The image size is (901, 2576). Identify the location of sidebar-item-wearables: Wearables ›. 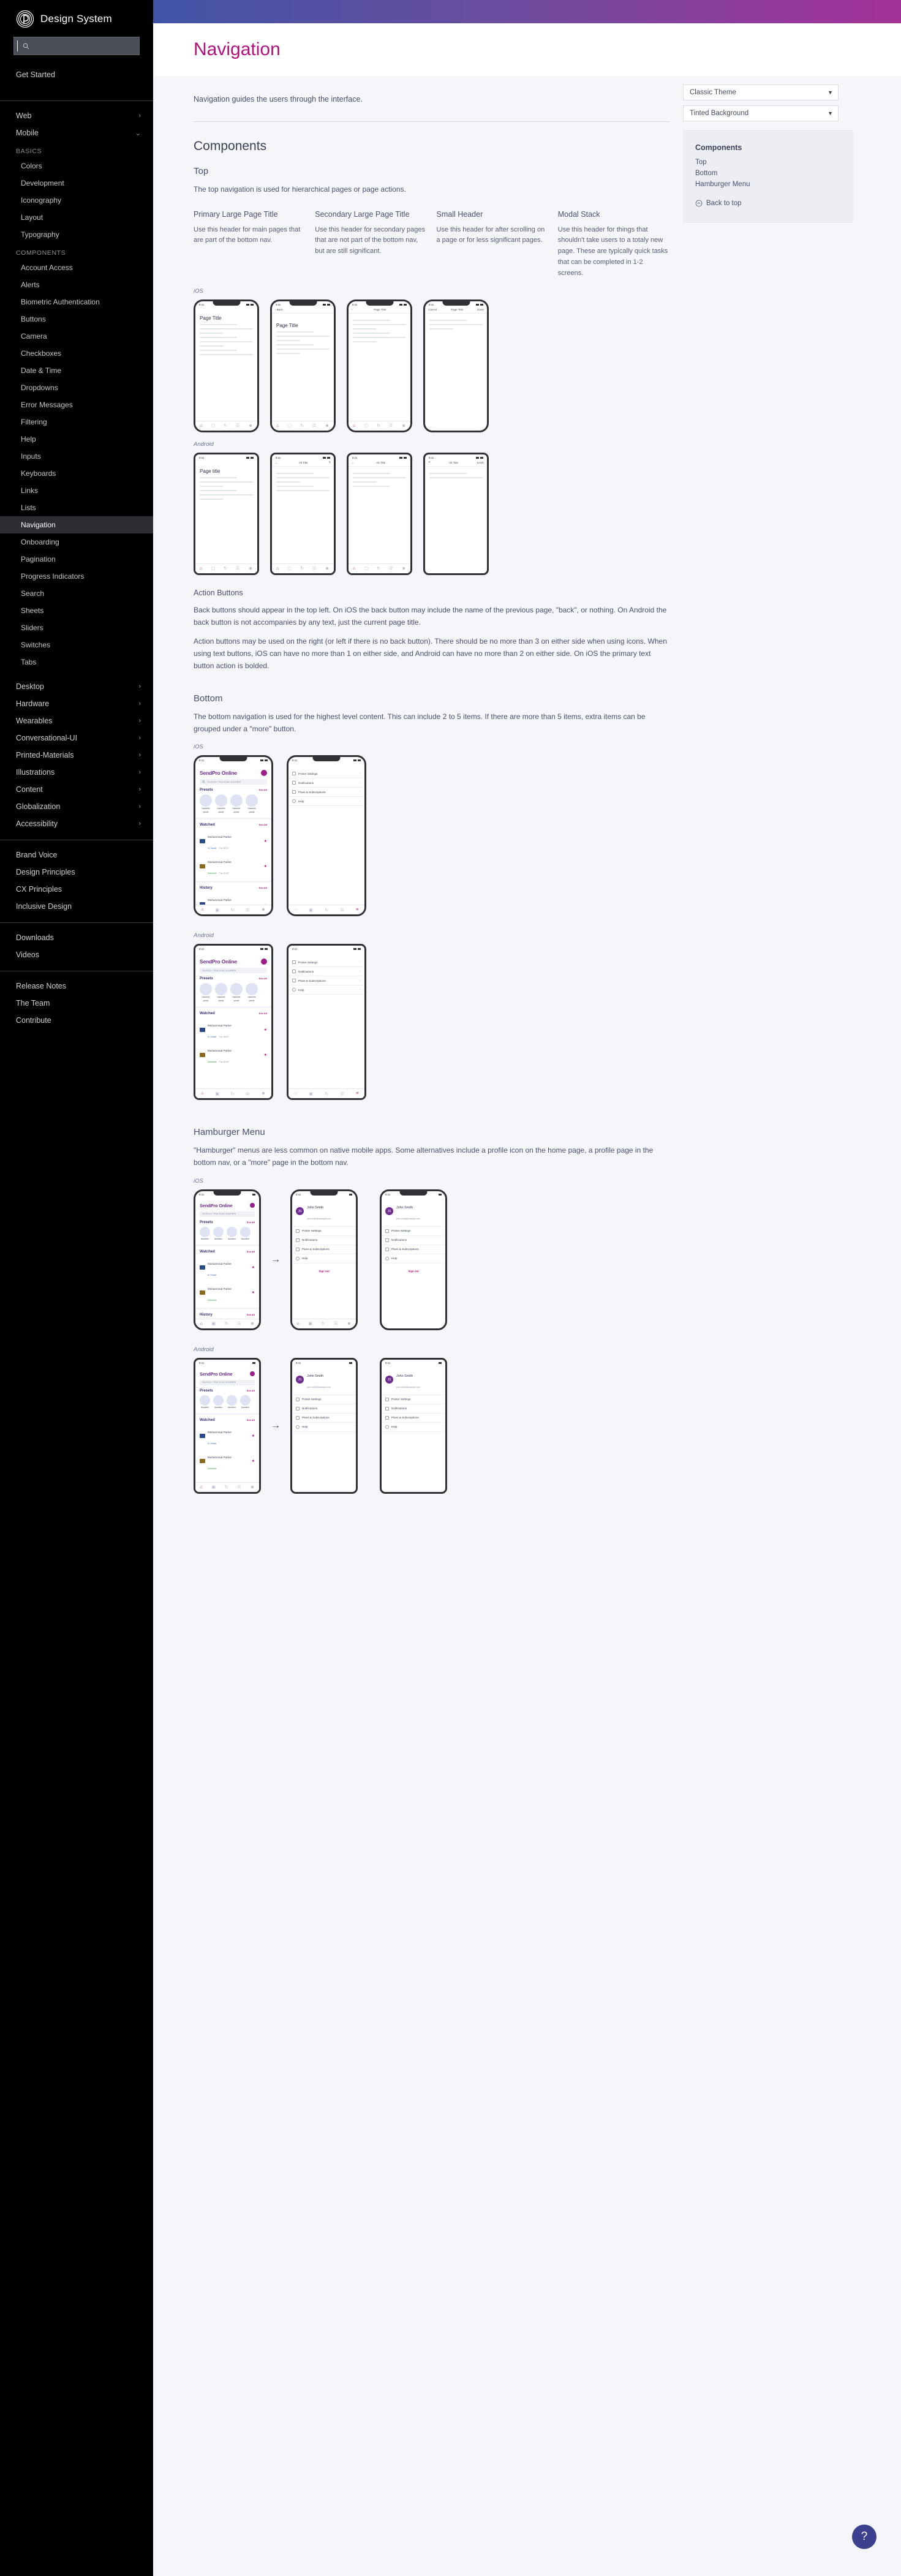
(76, 720).